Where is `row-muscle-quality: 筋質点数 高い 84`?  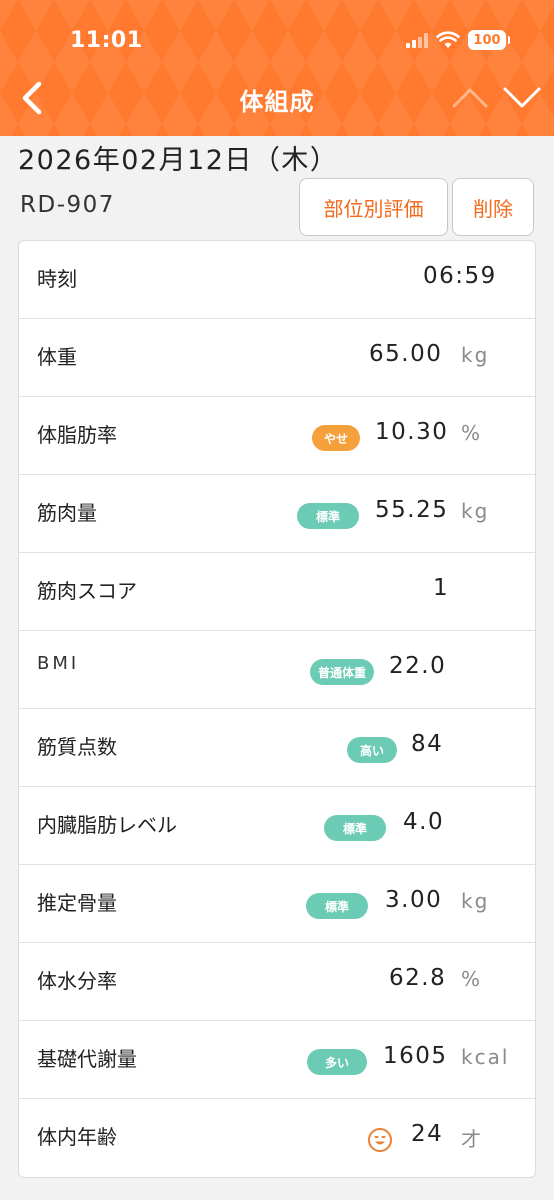
row-muscle-quality: 筋質点数 高い 84 is located at coordinates (277, 748).